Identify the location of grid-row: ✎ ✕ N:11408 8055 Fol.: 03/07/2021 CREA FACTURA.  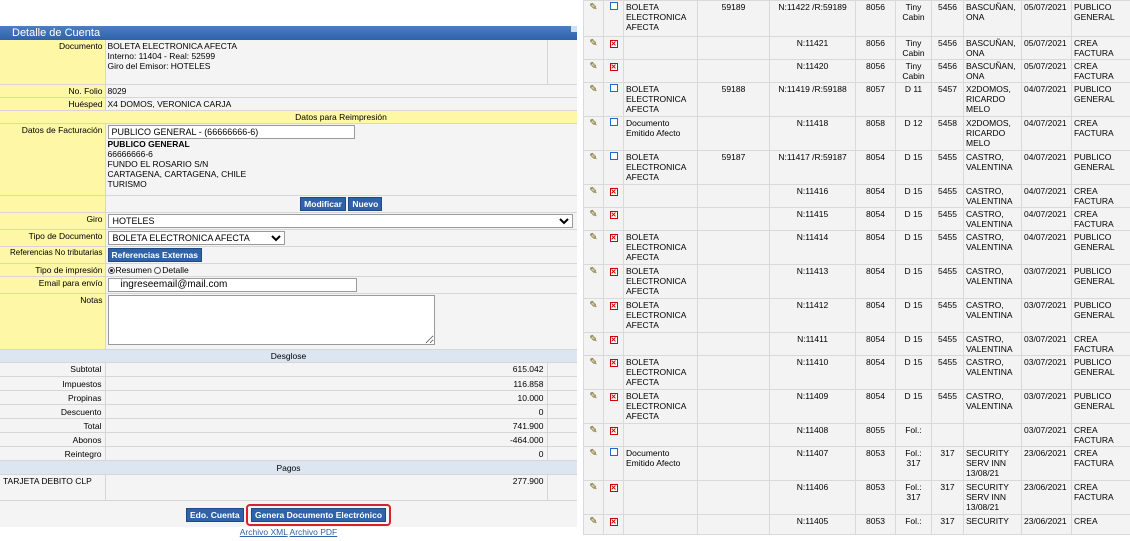
(856, 435).